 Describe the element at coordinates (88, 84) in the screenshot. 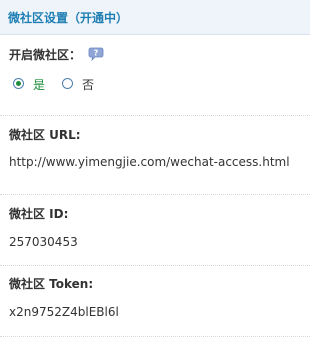

I see `radio-no-label: 否` at that location.